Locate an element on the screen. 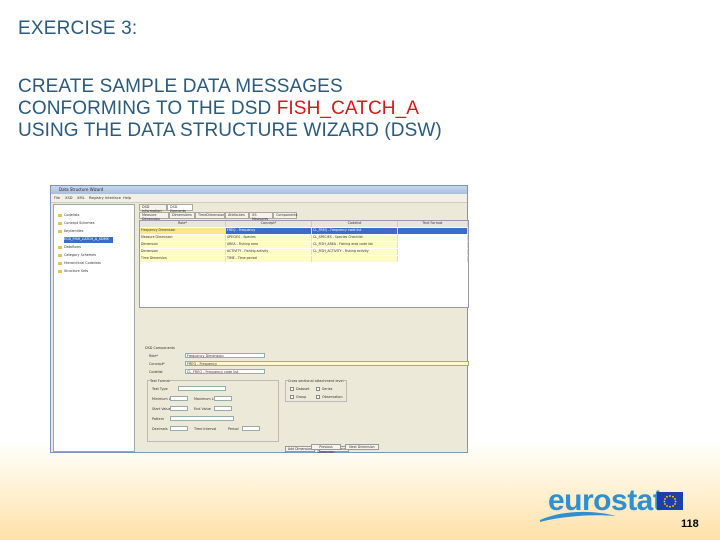 This screenshot has height=540, width=720. tree-item-structure-sets: Structure Sets is located at coordinates (73, 272).